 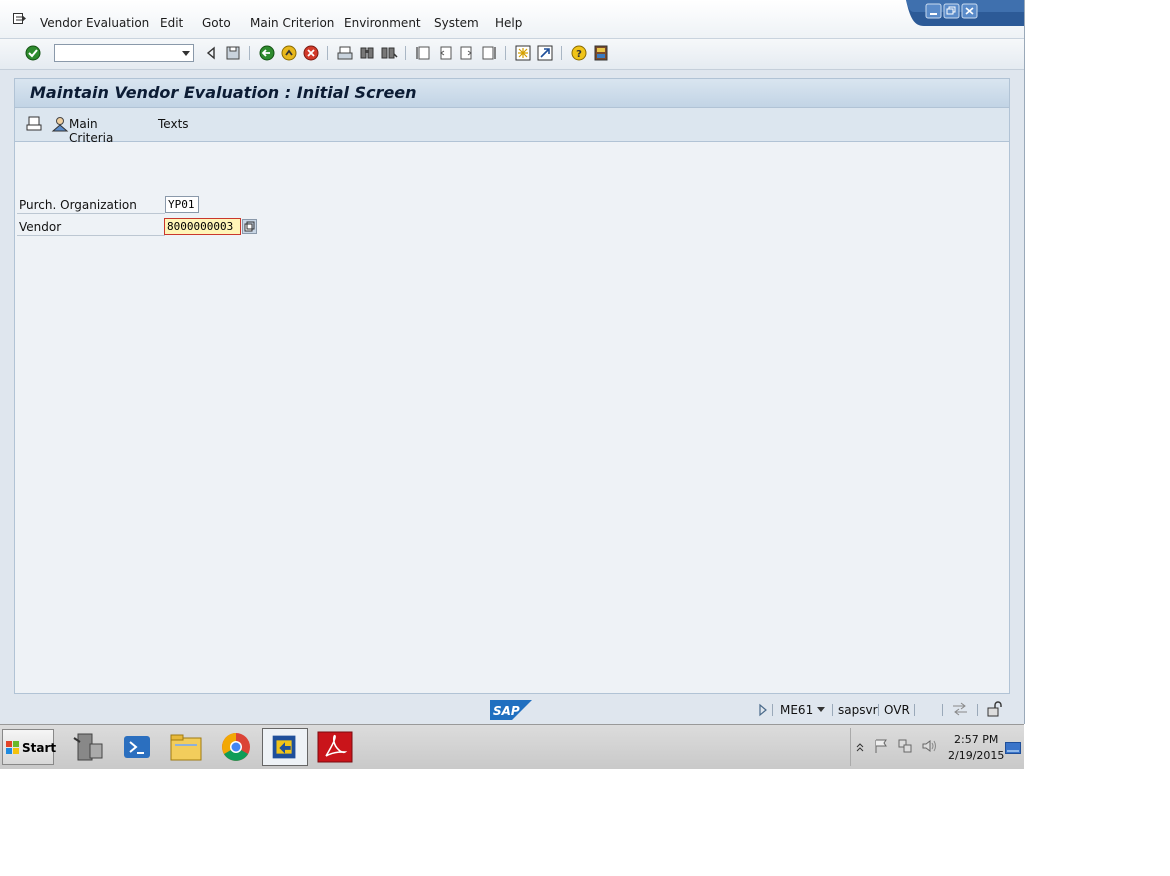 What do you see at coordinates (506, 711) in the screenshot?
I see `svg-text: SAP` at bounding box center [506, 711].